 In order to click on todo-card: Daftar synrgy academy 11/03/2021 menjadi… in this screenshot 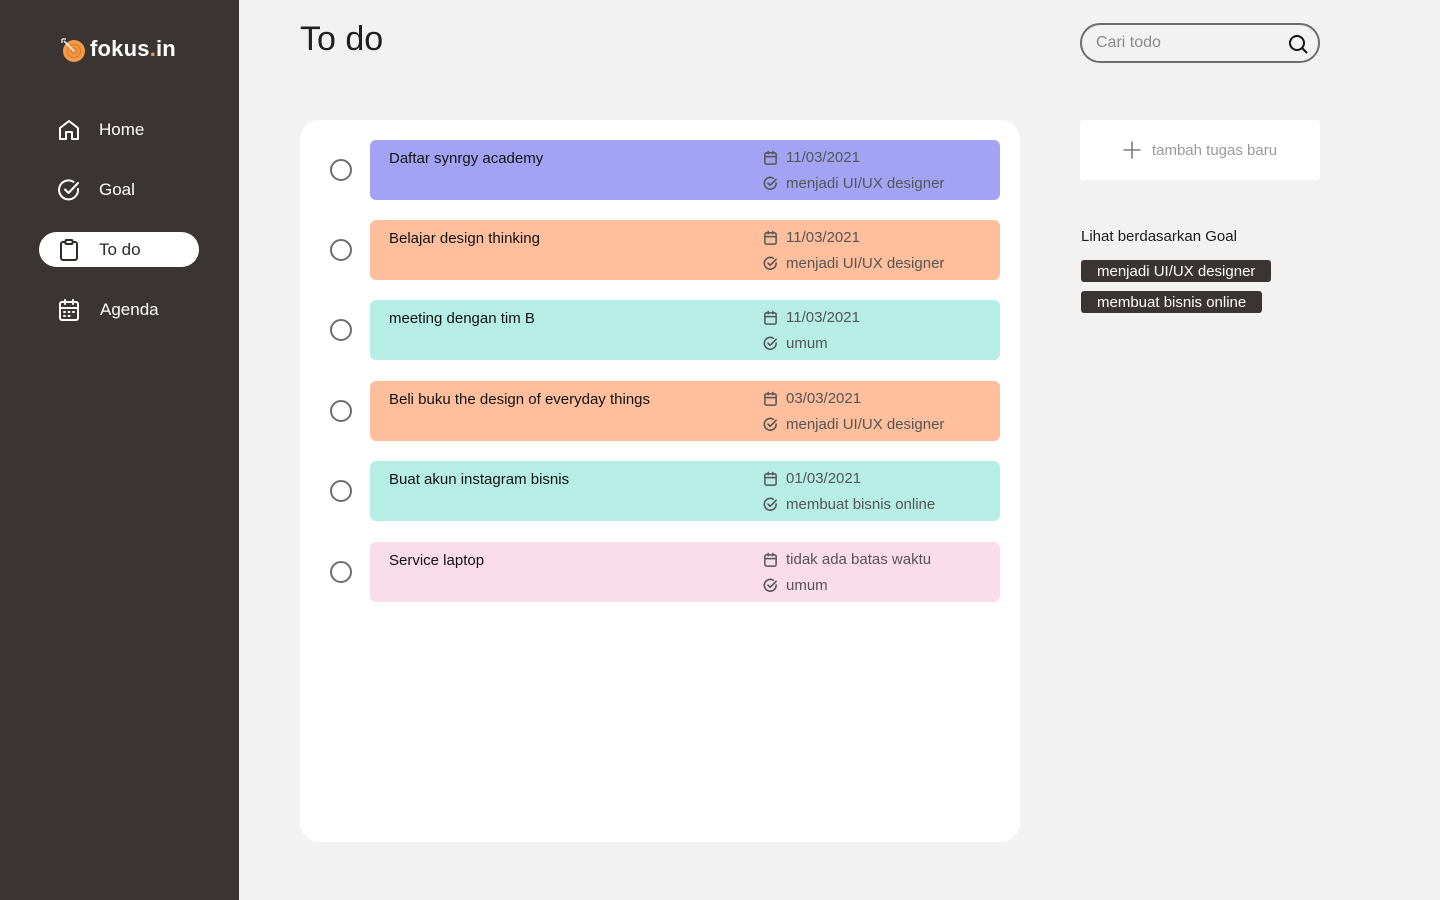, I will do `click(685, 170)`.